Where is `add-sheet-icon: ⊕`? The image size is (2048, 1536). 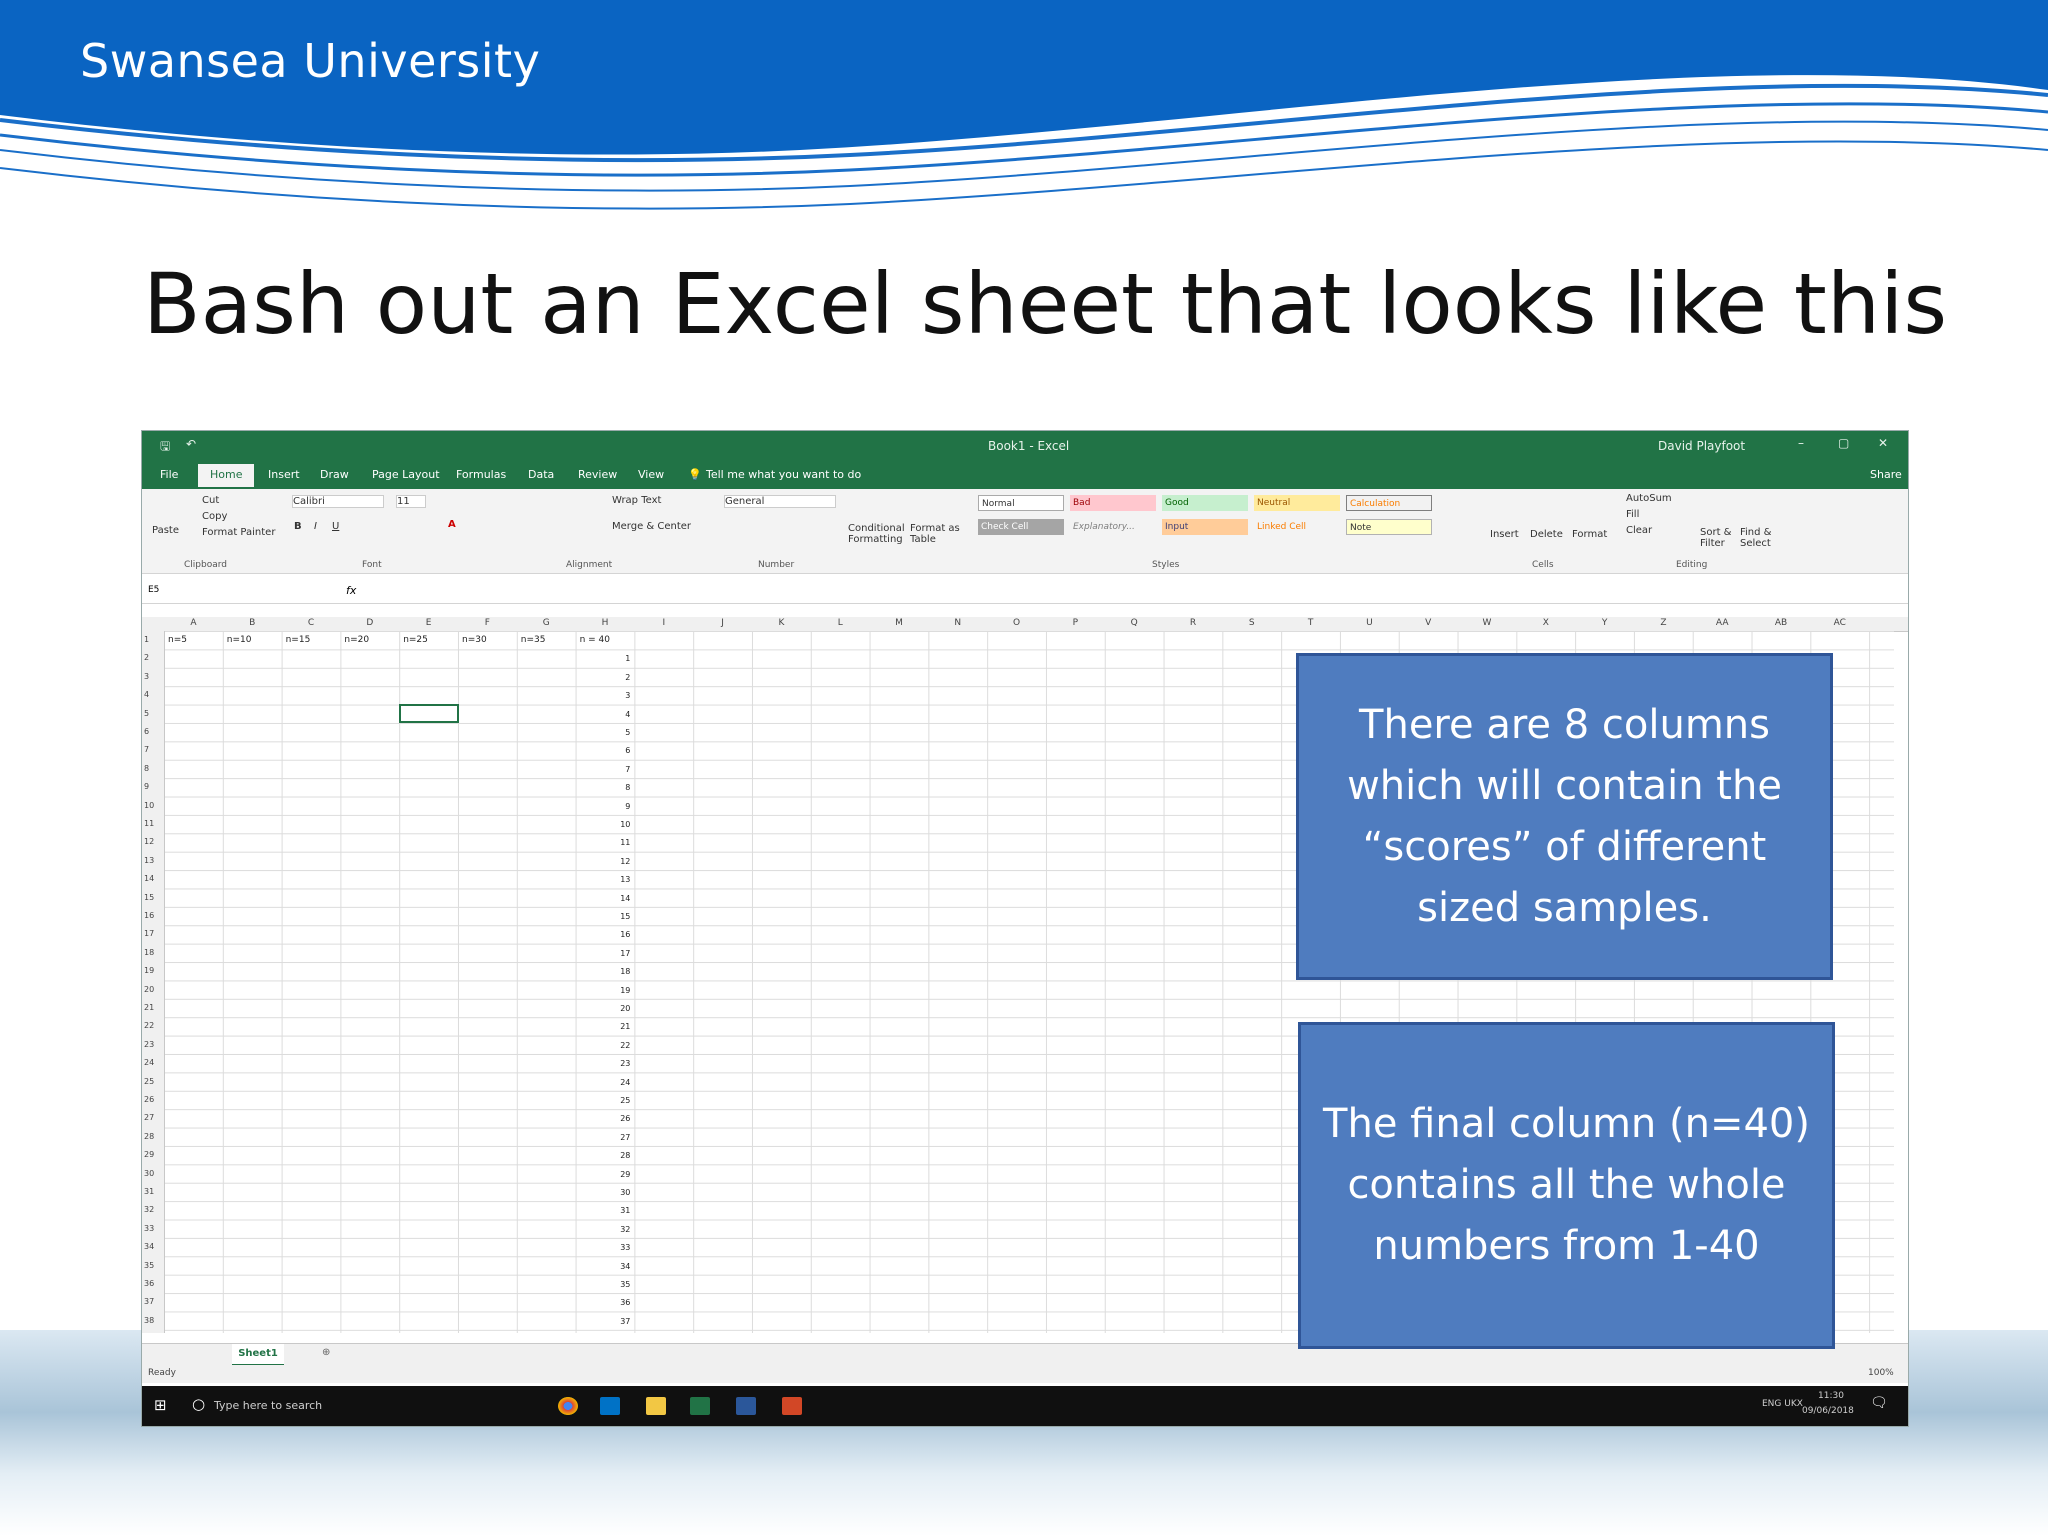 add-sheet-icon: ⊕ is located at coordinates (326, 1352).